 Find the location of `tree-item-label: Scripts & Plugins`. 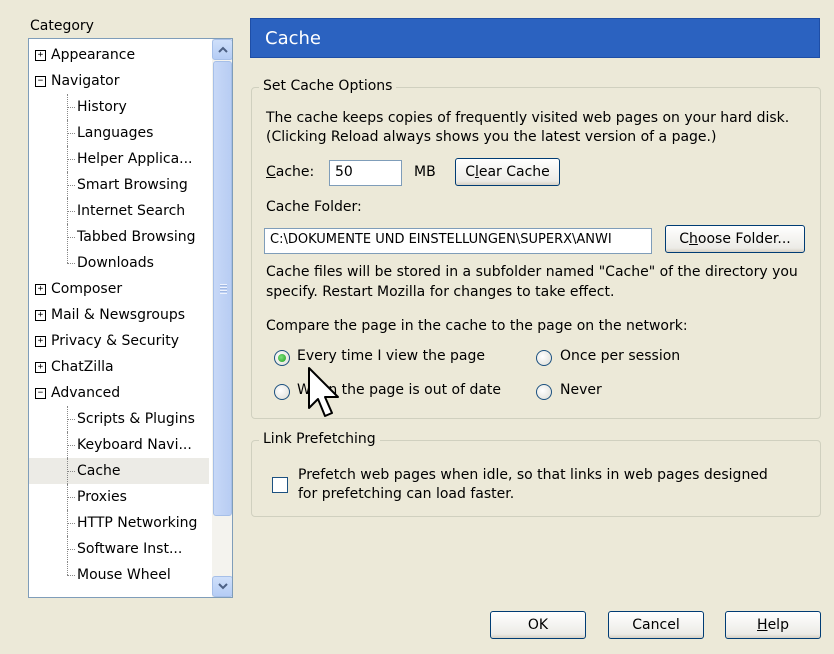

tree-item-label: Scripts & Plugins is located at coordinates (136, 419).